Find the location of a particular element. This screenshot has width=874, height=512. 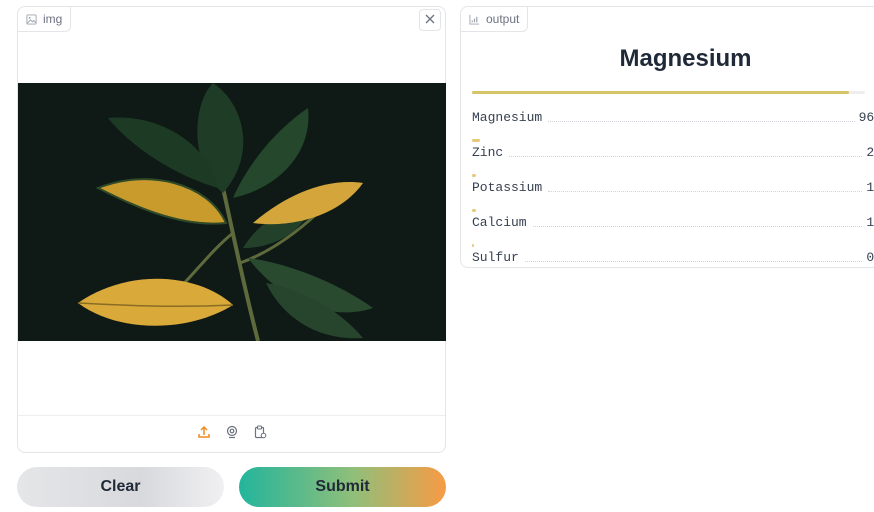

confidence-row: Sulfur 0% is located at coordinates (673, 258).